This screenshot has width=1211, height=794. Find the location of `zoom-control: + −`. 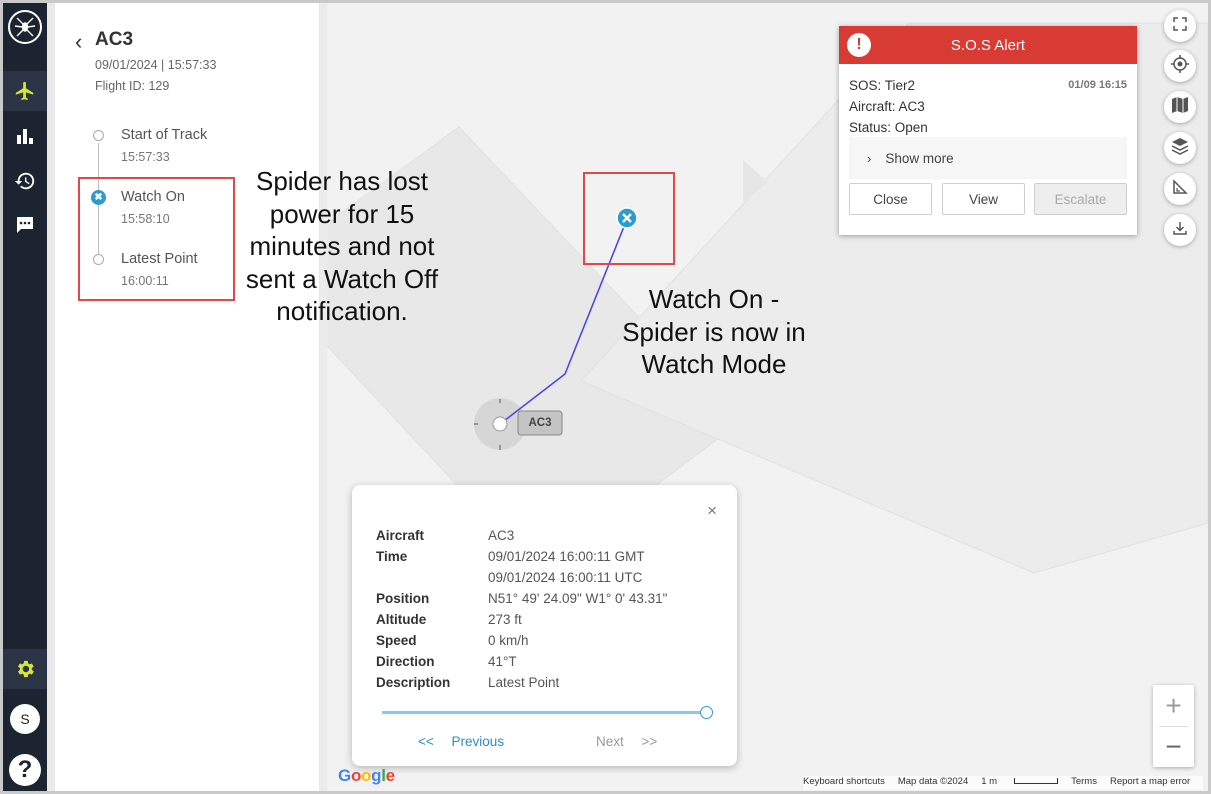

zoom-control: + − is located at coordinates (1173, 726).